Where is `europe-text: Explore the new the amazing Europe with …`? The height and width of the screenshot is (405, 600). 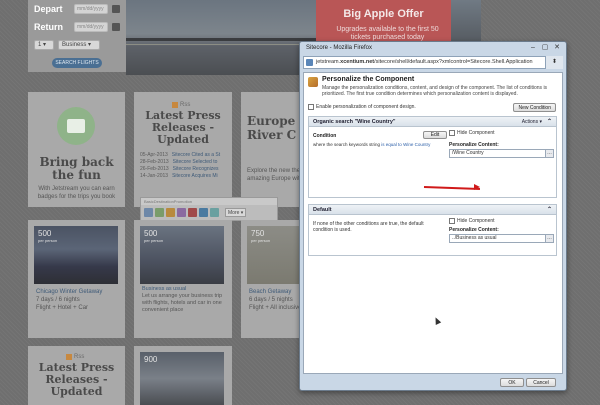 europe-text: Explore the new the amazing Europe with … is located at coordinates (274, 175).